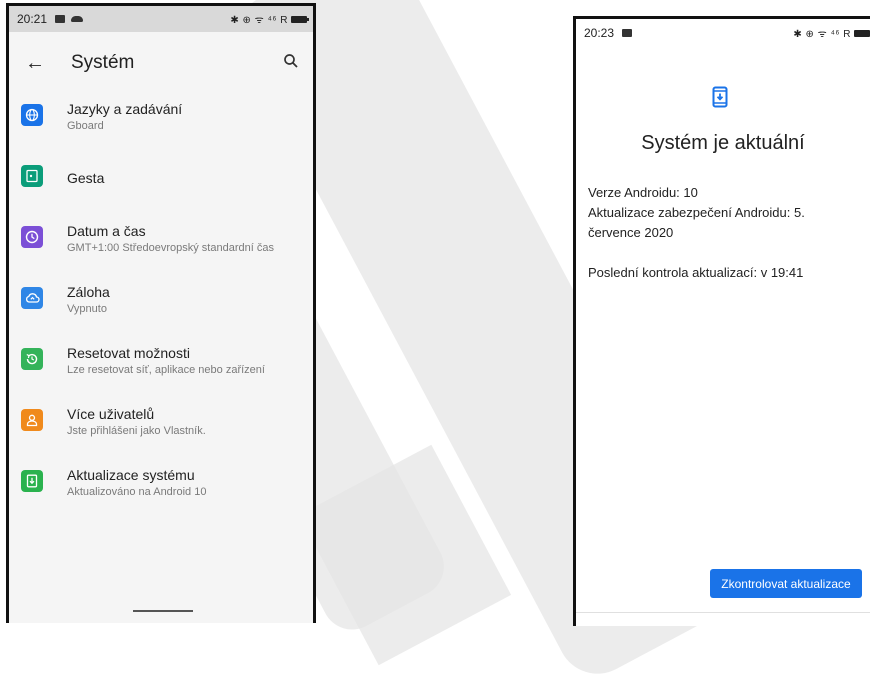 The height and width of the screenshot is (688, 870). What do you see at coordinates (723, 143) in the screenshot?
I see `page-title: Systém je aktuální` at bounding box center [723, 143].